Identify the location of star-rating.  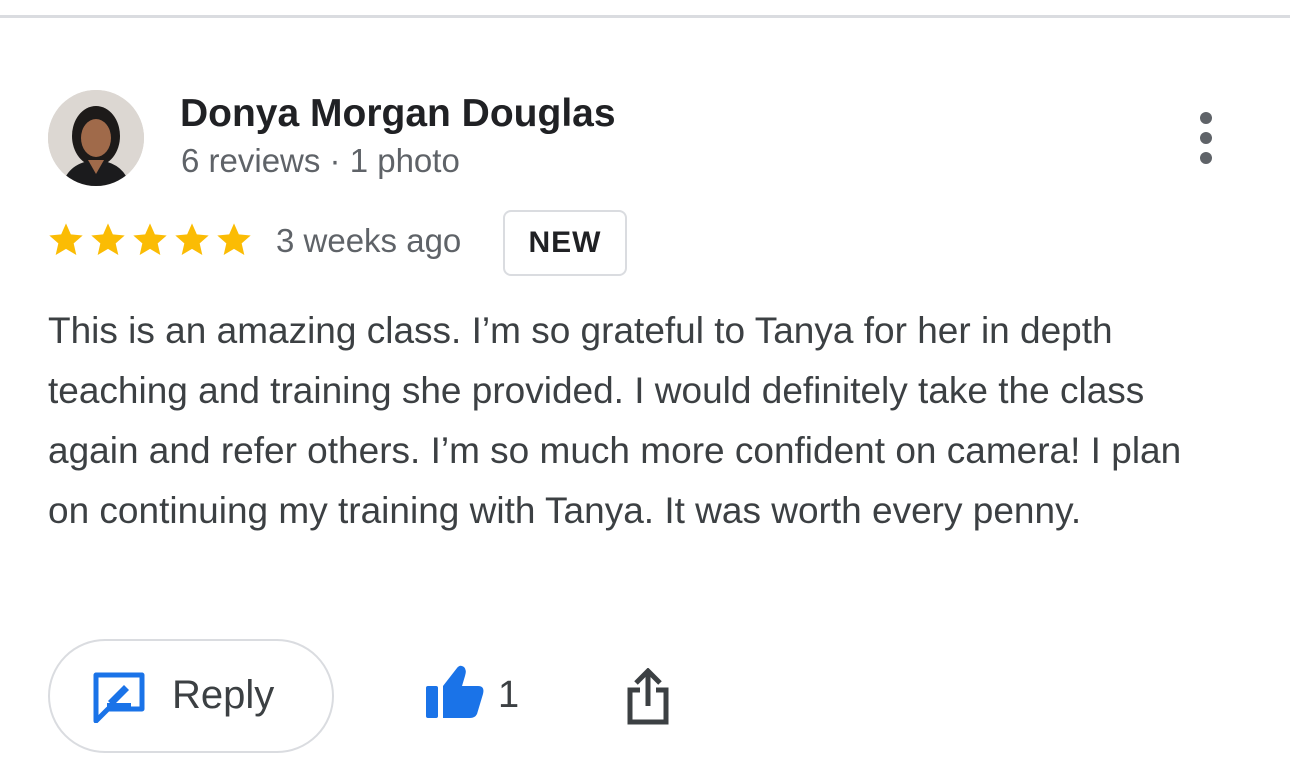
(150, 240).